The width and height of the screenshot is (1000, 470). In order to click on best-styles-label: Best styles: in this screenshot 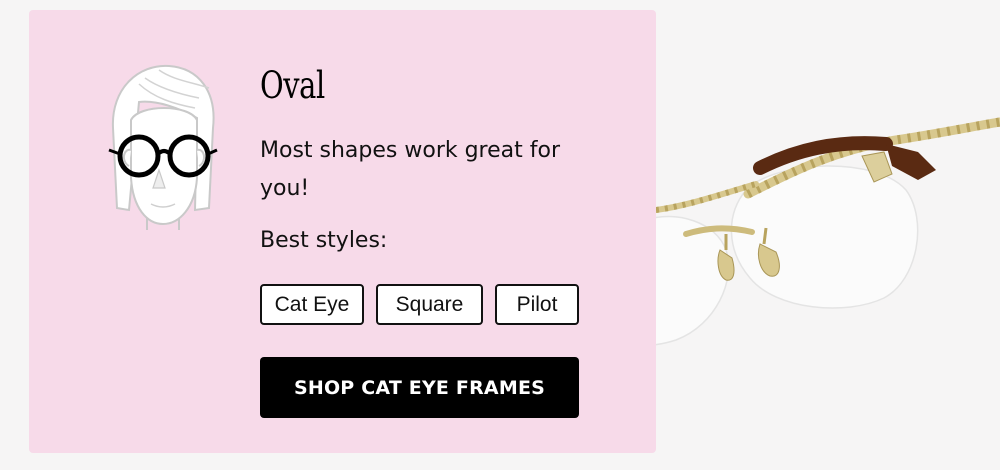, I will do `click(324, 240)`.